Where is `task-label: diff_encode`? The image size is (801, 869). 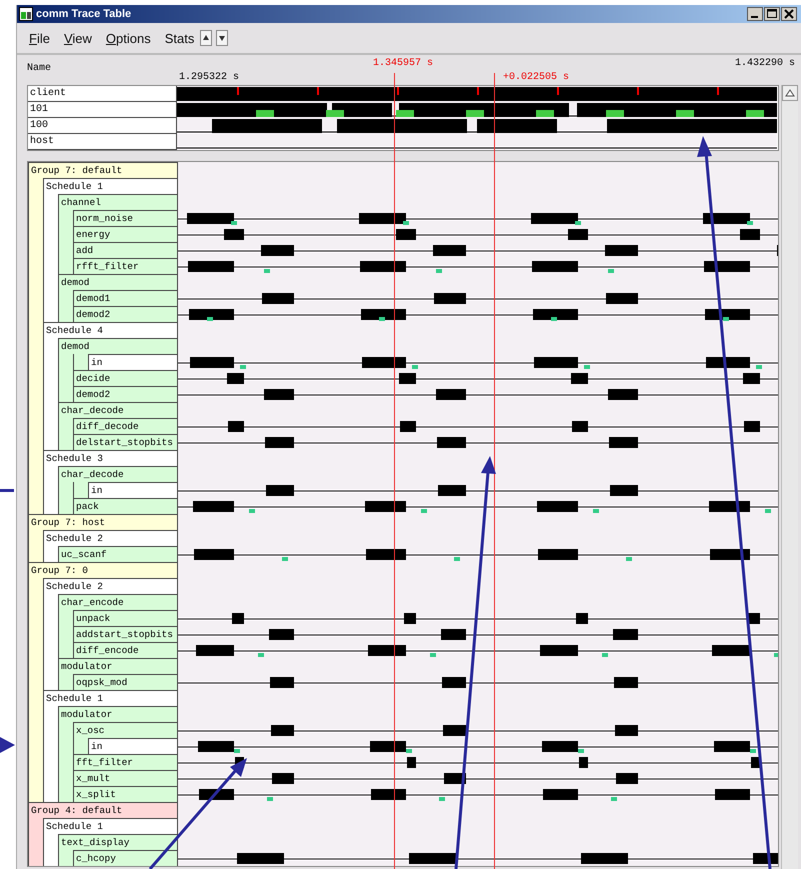
task-label: diff_encode is located at coordinates (125, 650).